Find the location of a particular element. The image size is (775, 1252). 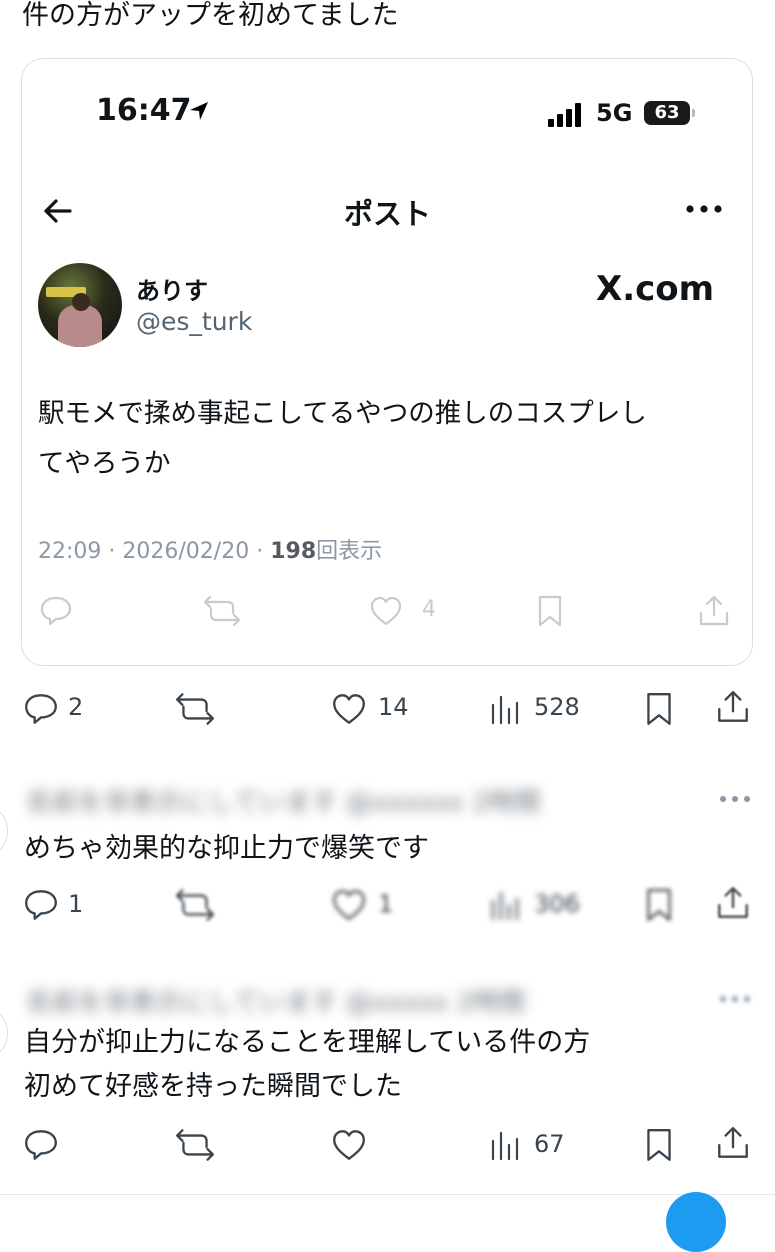

battery-icon: 63 is located at coordinates (667, 113).